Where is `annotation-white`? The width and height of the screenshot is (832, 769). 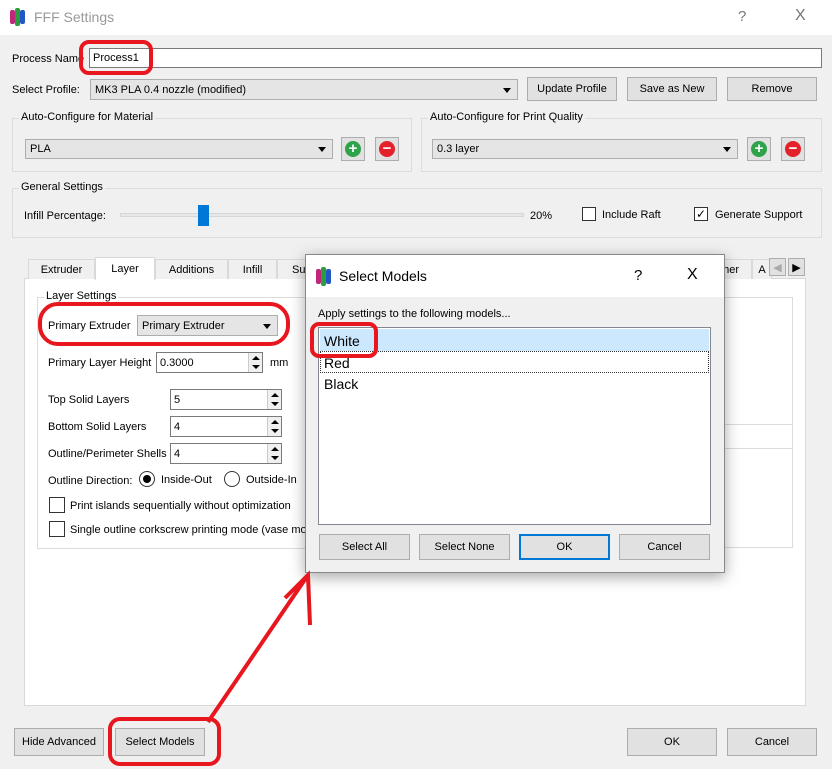
annotation-white is located at coordinates (344, 340).